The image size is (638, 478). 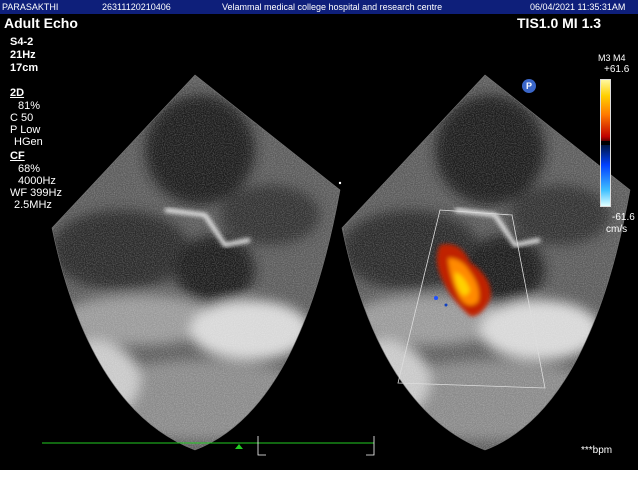 I want to click on p-icon: P, so click(x=529, y=86).